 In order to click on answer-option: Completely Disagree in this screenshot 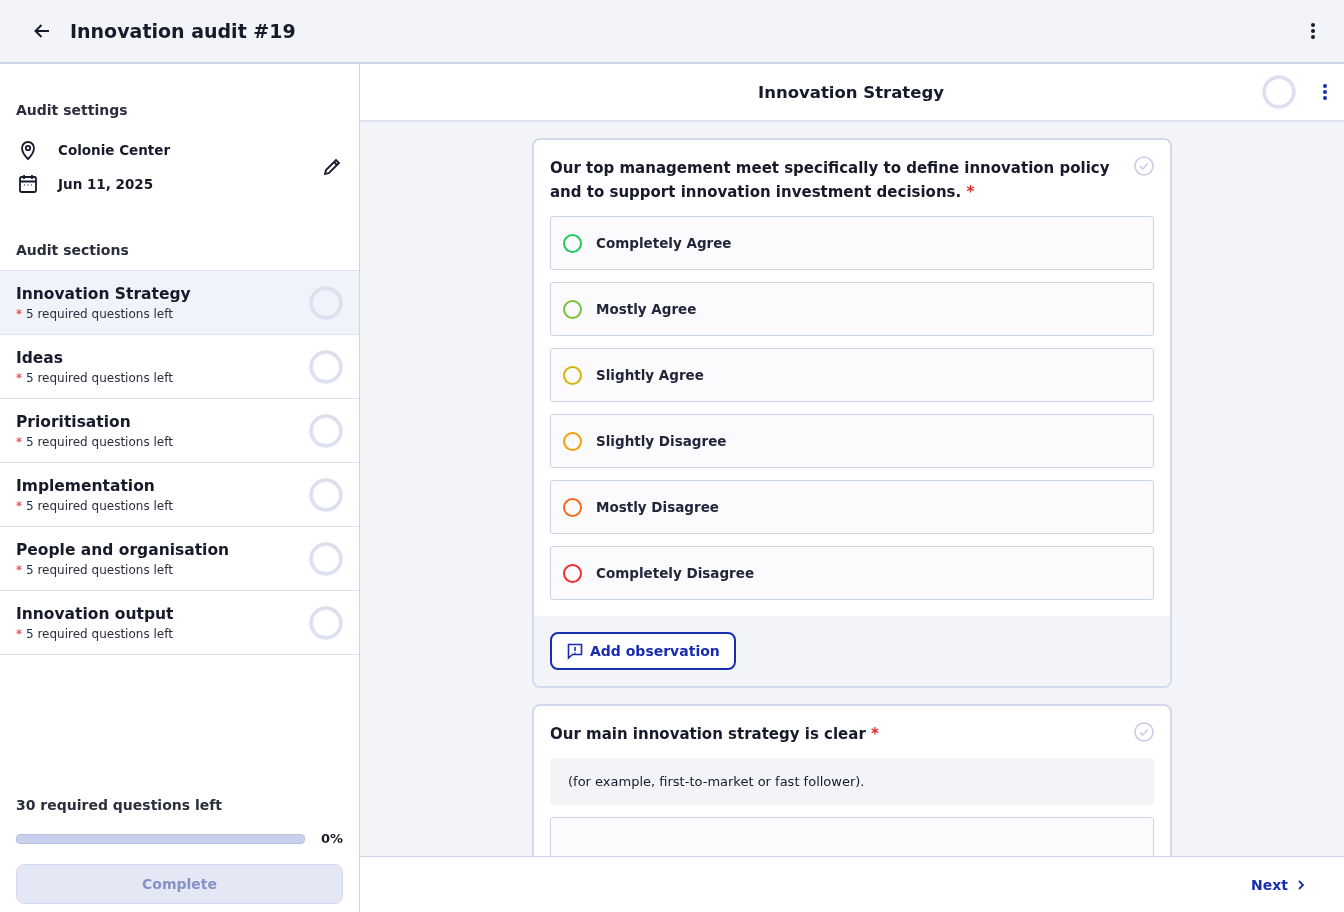, I will do `click(852, 573)`.